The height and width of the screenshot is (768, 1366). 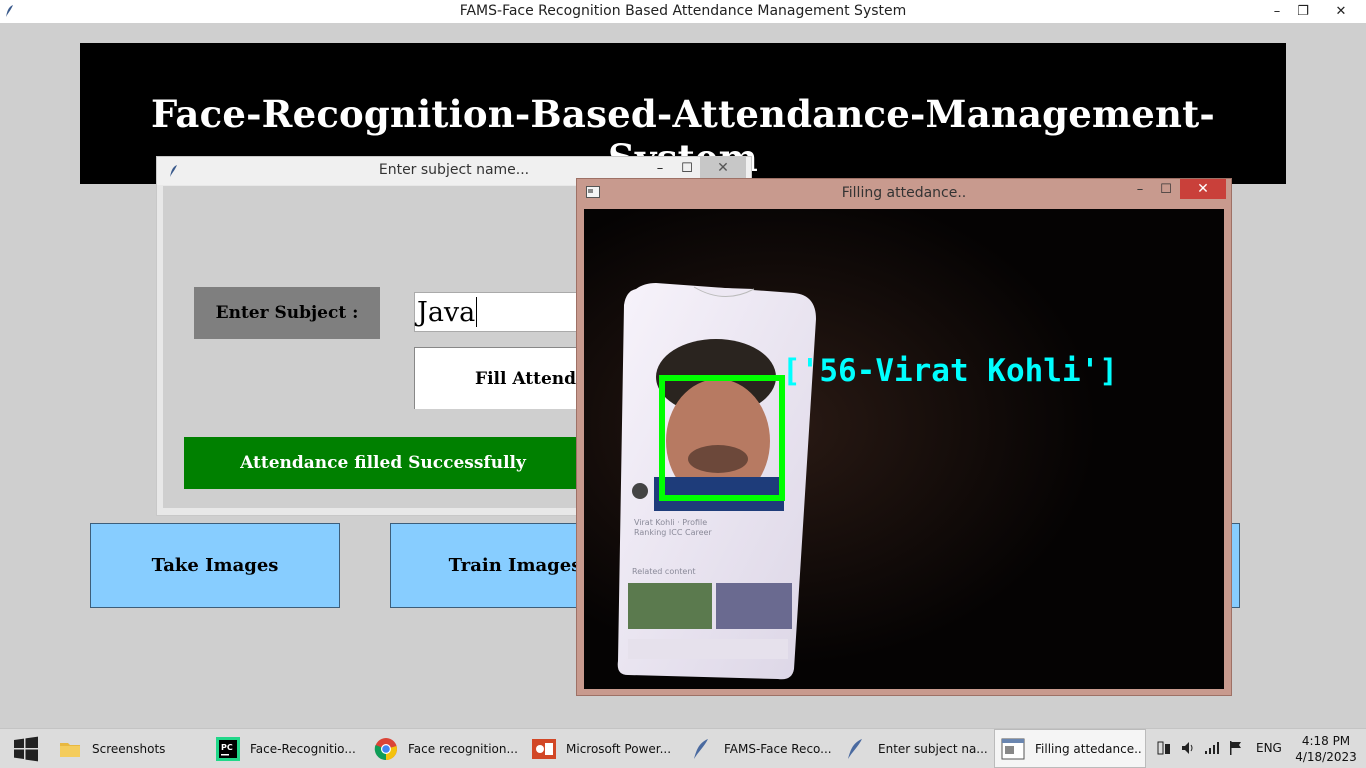 I want to click on svg-text: PC, so click(x=227, y=747).